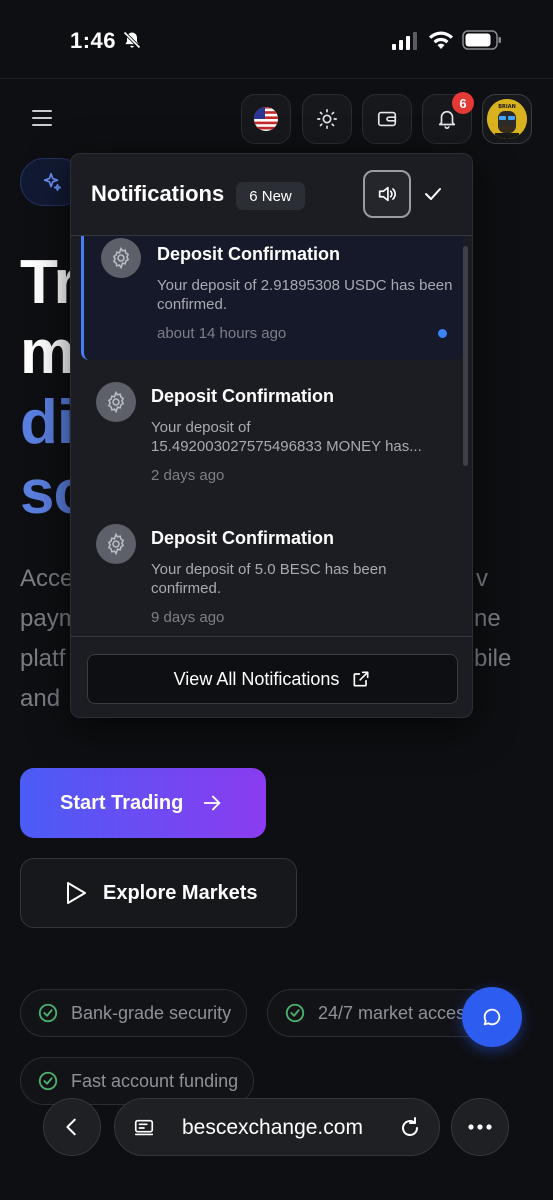  I want to click on avatar: BRIAN, so click(507, 119).